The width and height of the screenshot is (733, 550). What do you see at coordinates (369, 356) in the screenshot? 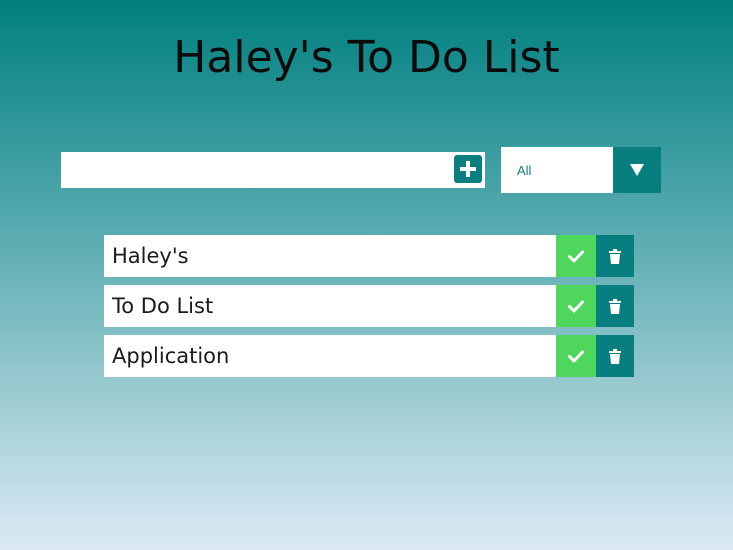
I see `todo-item: Application` at bounding box center [369, 356].